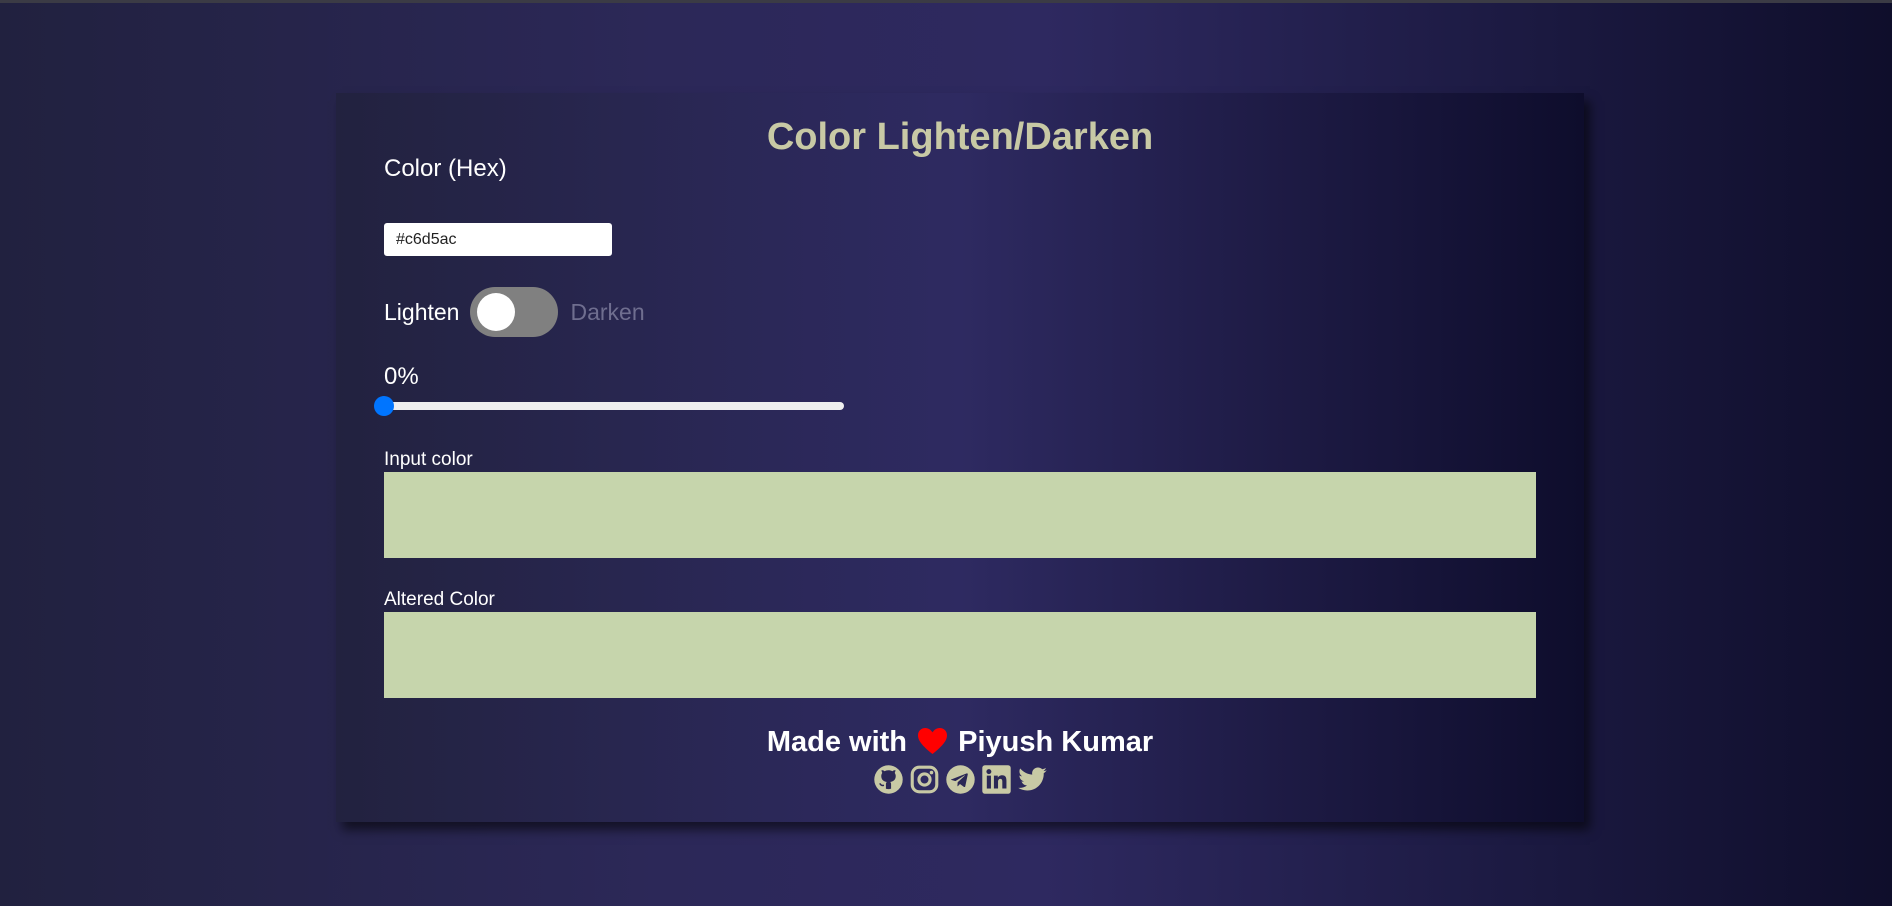  I want to click on heart-icon, so click(932, 745).